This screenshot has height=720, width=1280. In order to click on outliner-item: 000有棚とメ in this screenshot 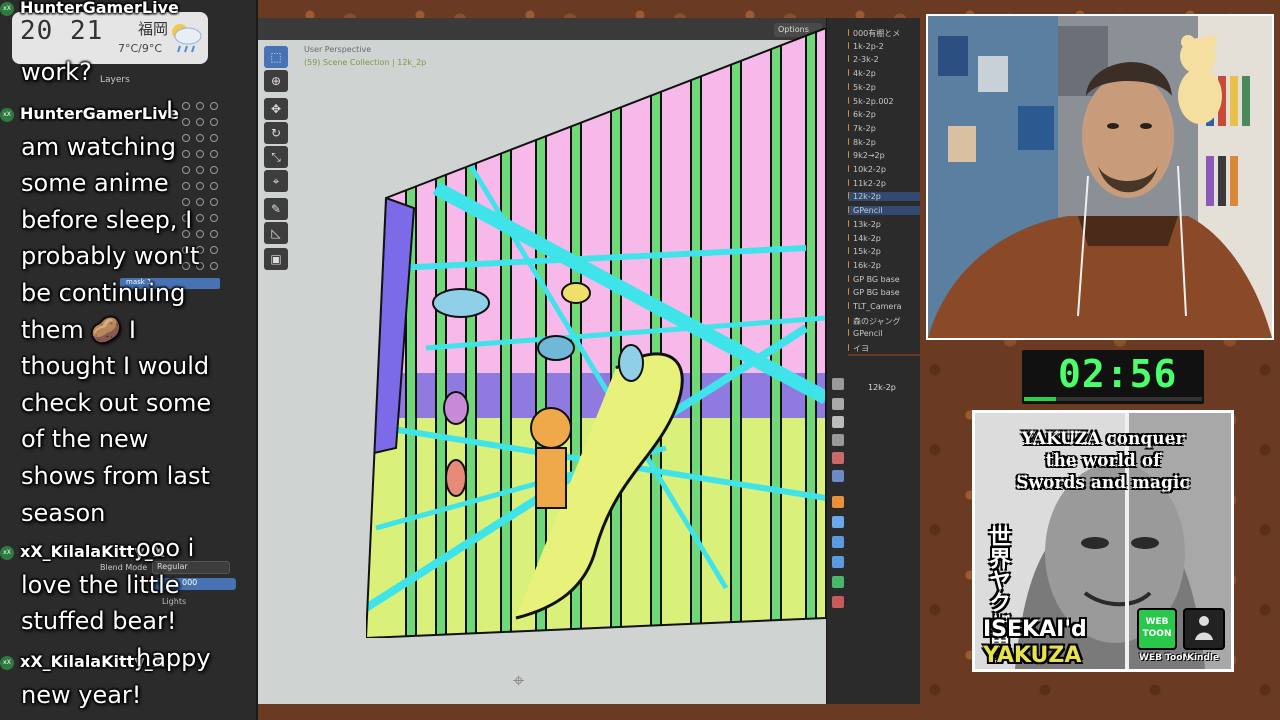, I will do `click(871, 33)`.